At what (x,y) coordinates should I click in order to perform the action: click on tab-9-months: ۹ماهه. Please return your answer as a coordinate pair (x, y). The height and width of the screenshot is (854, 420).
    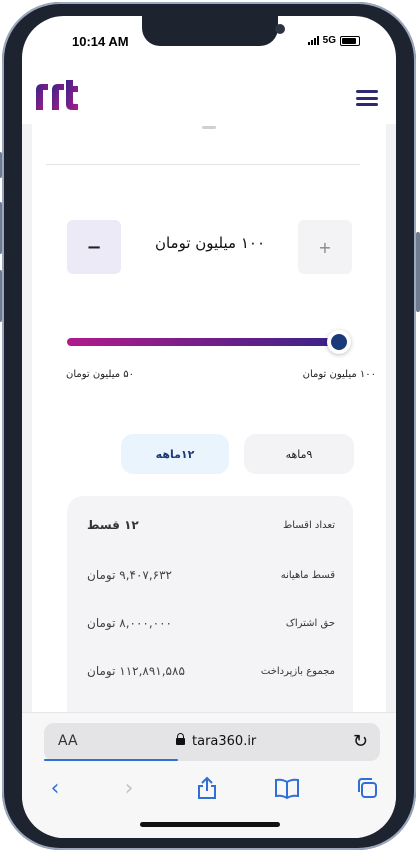
    Looking at the image, I should click on (299, 454).